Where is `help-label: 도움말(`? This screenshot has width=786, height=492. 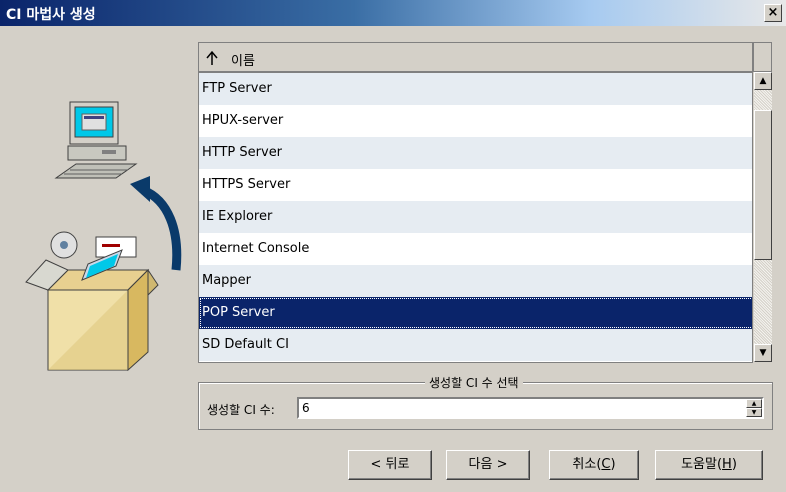
help-label: 도움말( is located at coordinates (702, 464).